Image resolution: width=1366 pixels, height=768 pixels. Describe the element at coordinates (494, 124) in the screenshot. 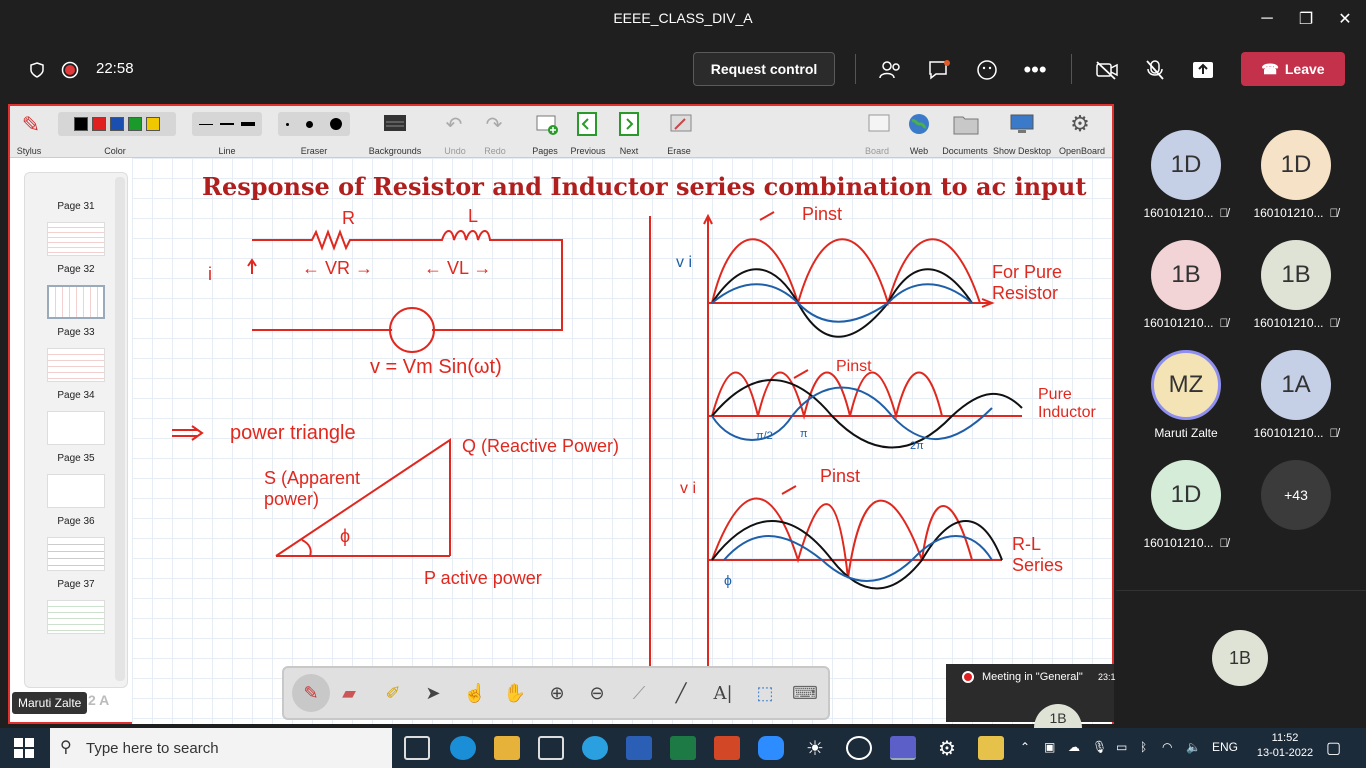

I see `redo-icon: ↷` at that location.